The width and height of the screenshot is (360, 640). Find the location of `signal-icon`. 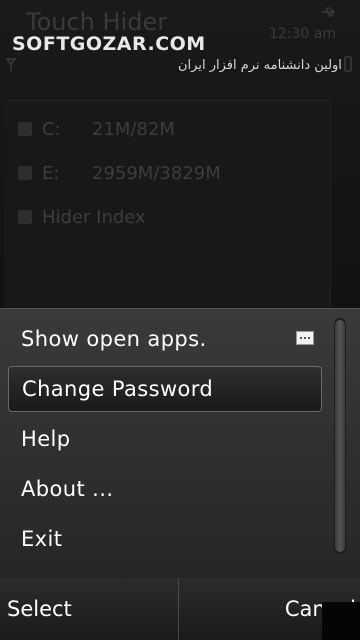

signal-icon is located at coordinates (11, 64).